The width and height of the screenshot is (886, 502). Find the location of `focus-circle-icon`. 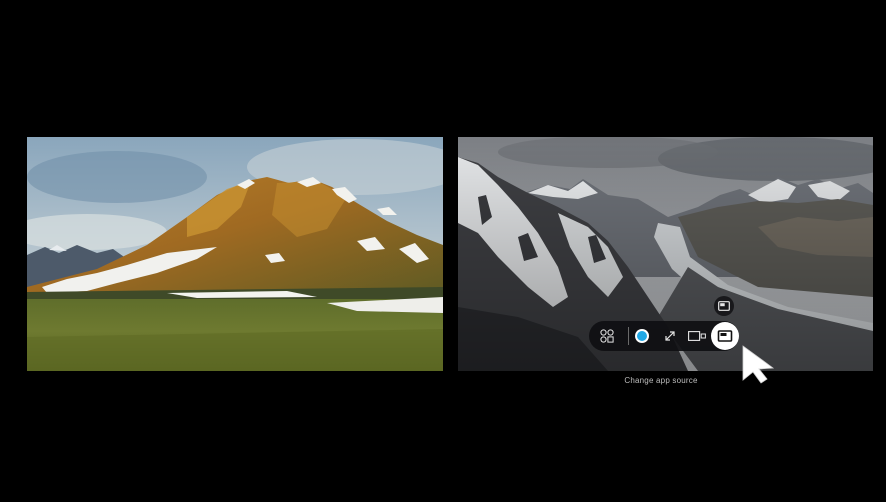

focus-circle-icon is located at coordinates (642, 336).